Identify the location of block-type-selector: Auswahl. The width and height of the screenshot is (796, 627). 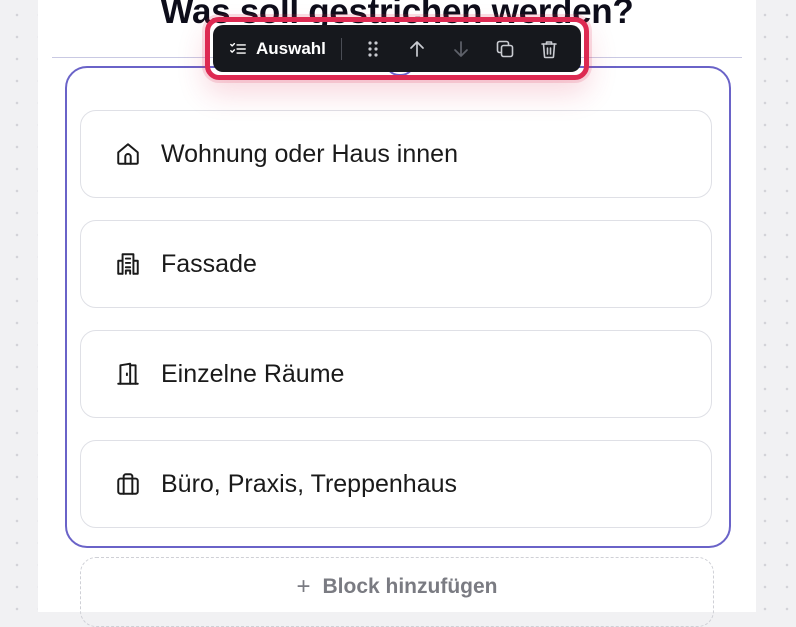
(277, 49).